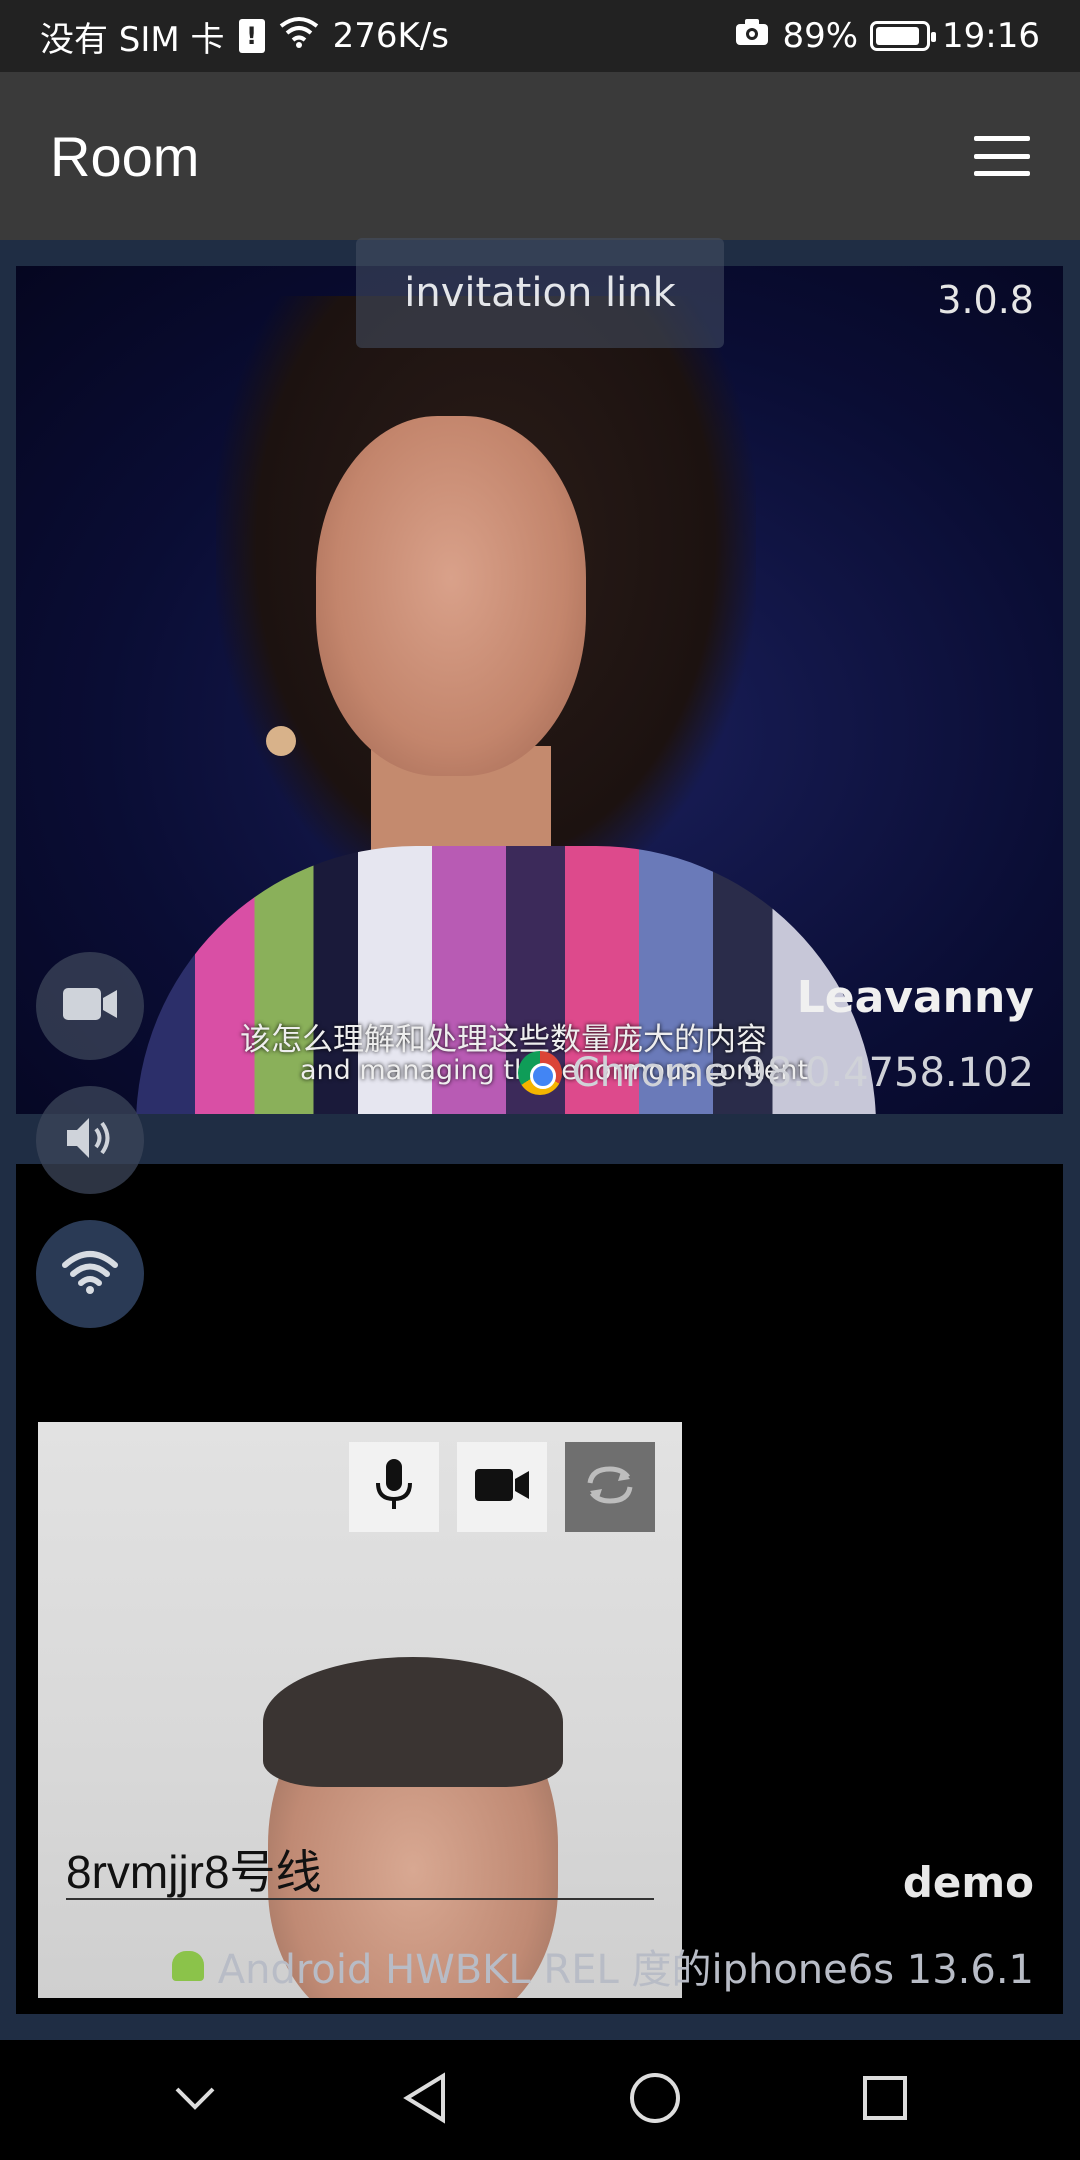 The image size is (1080, 2160). I want to click on back-button, so click(425, 2100).